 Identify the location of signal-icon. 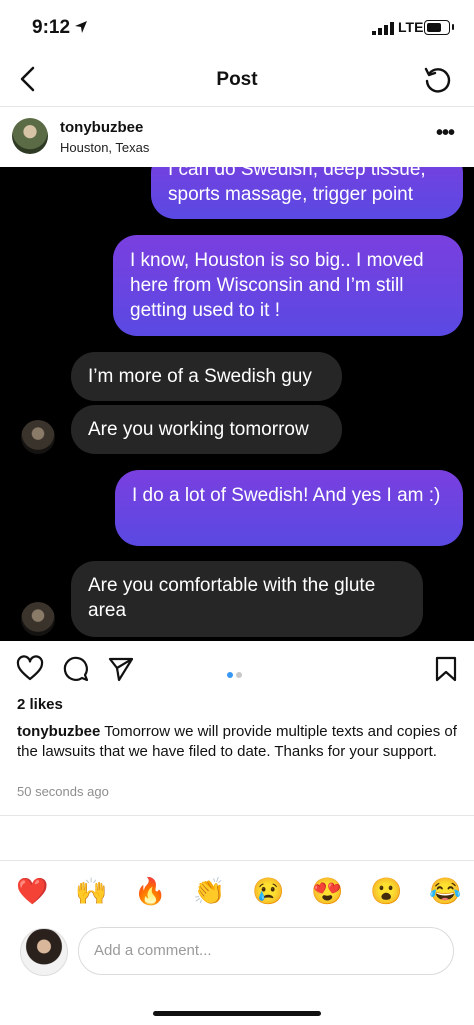
(383, 28).